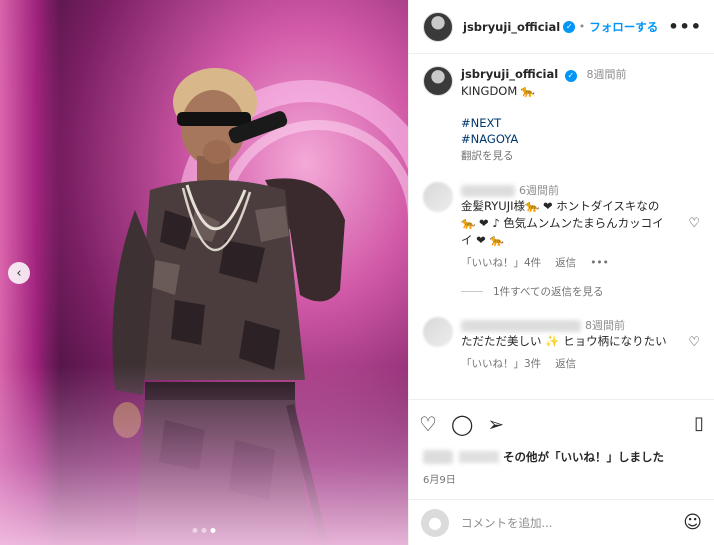 The height and width of the screenshot is (545, 714). I want to click on comment-more-icon: •••, so click(599, 263).